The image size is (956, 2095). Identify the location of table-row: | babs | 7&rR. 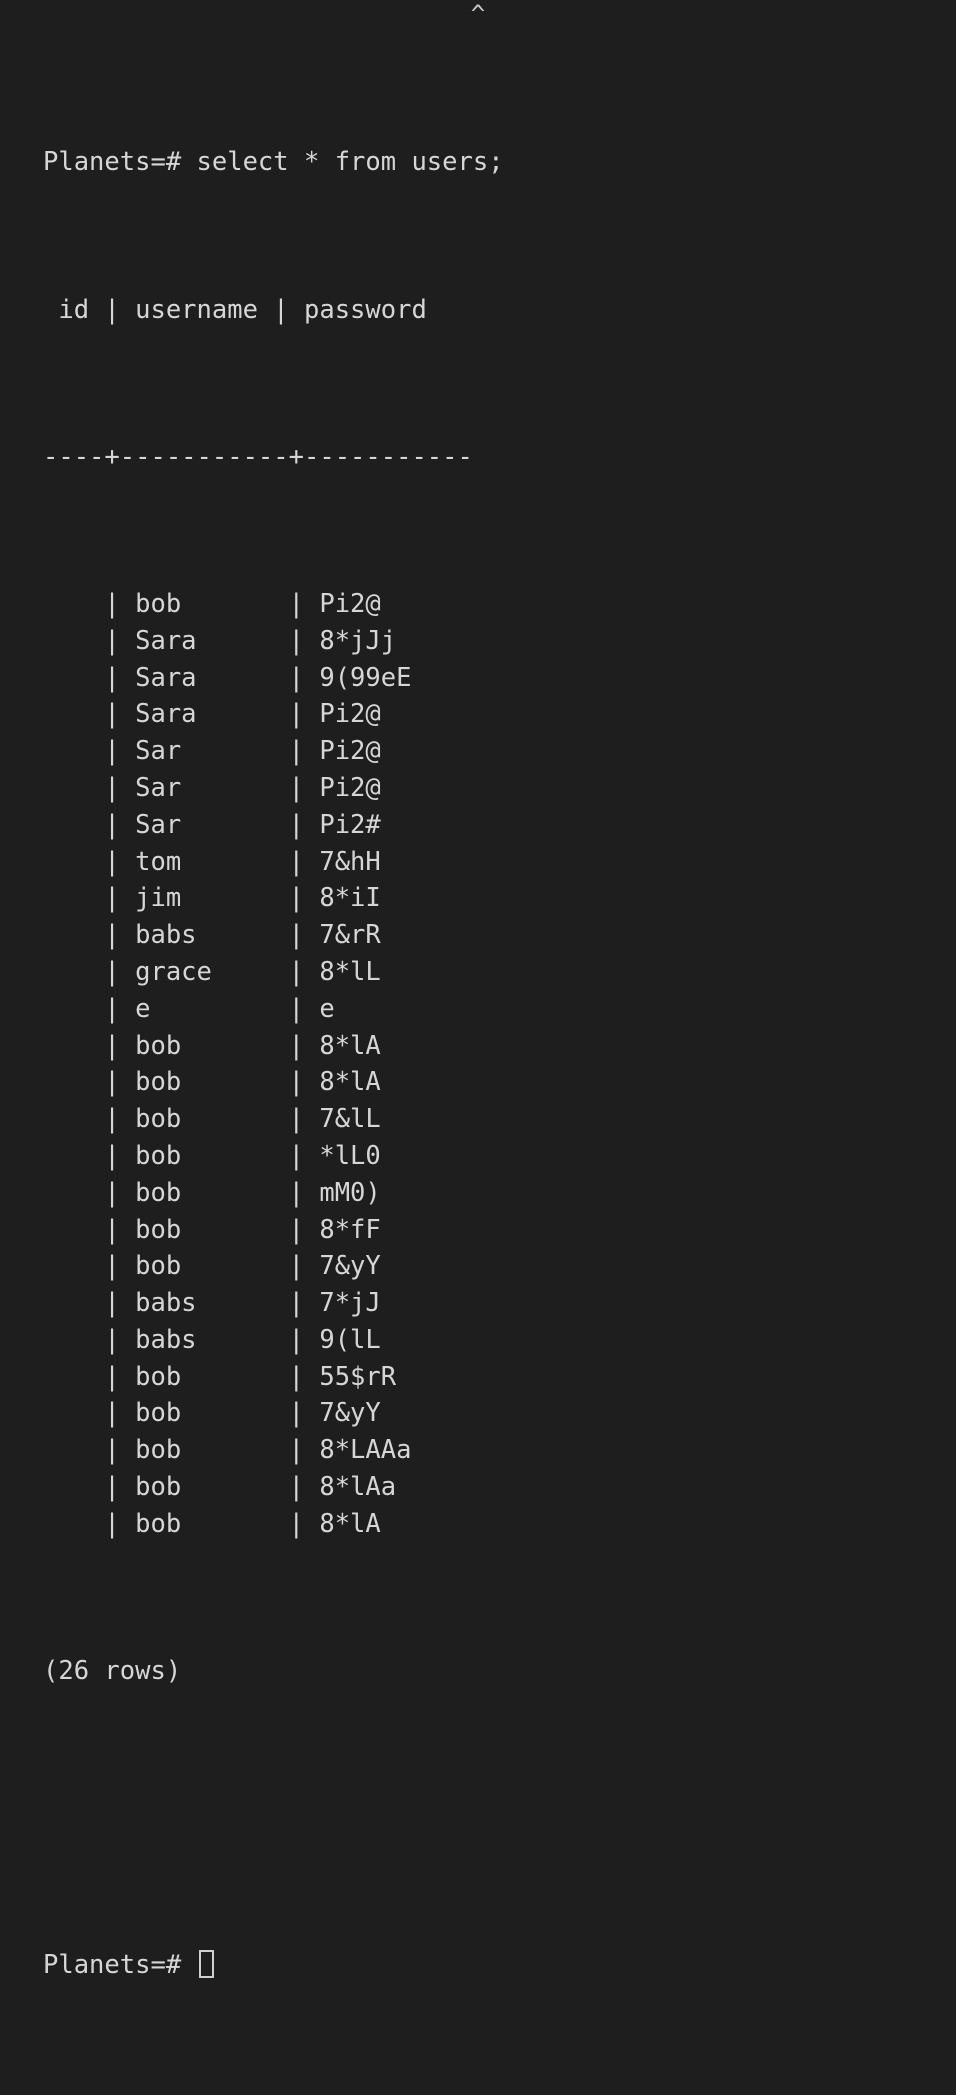
(212, 935).